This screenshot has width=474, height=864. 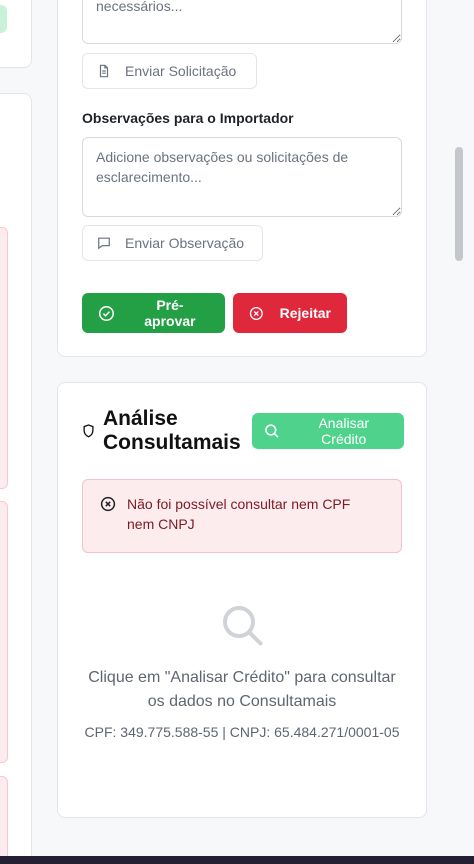 What do you see at coordinates (242, 177) in the screenshot?
I see `observations-textarea` at bounding box center [242, 177].